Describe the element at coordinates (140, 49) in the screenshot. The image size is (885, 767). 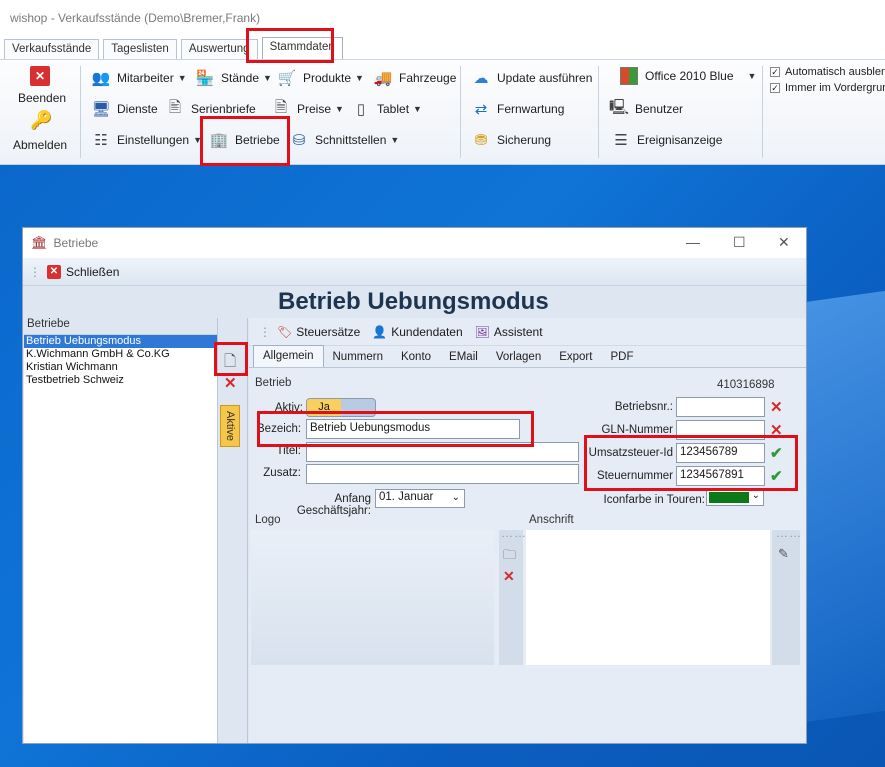
I see `tab-tageslisten: Tageslisten` at that location.